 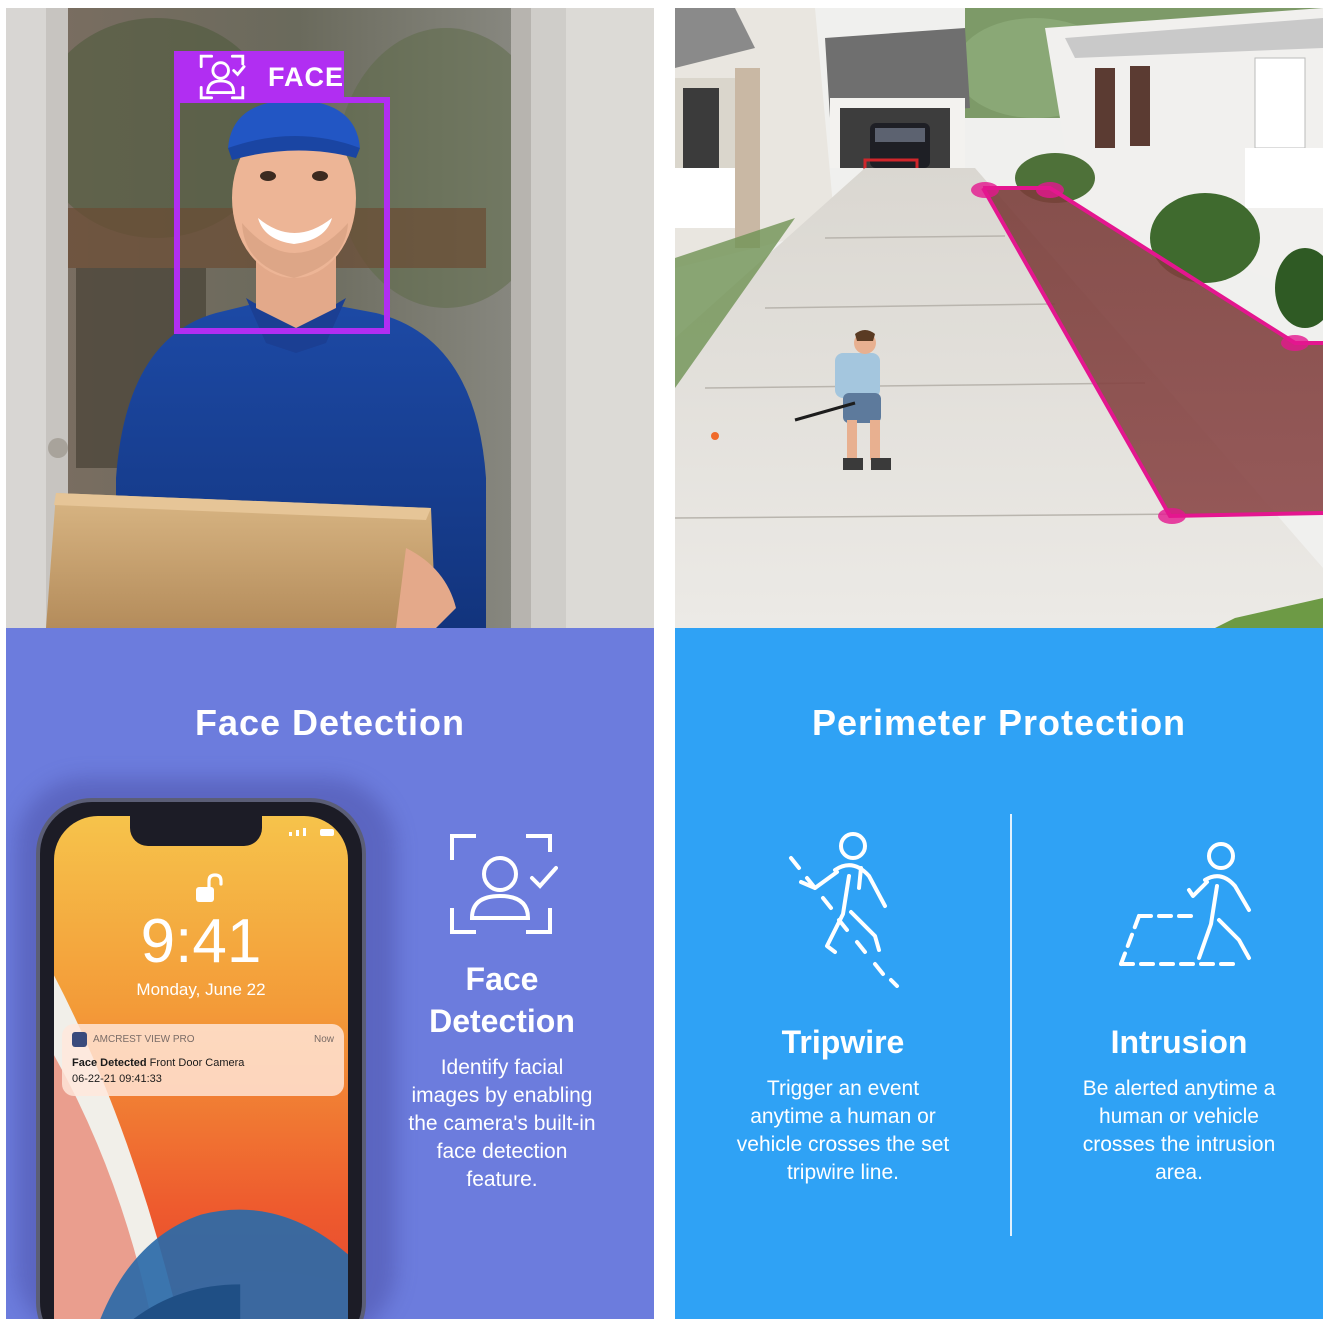 I want to click on description-line: crosses the intrusion, so click(x=1179, y=1144).